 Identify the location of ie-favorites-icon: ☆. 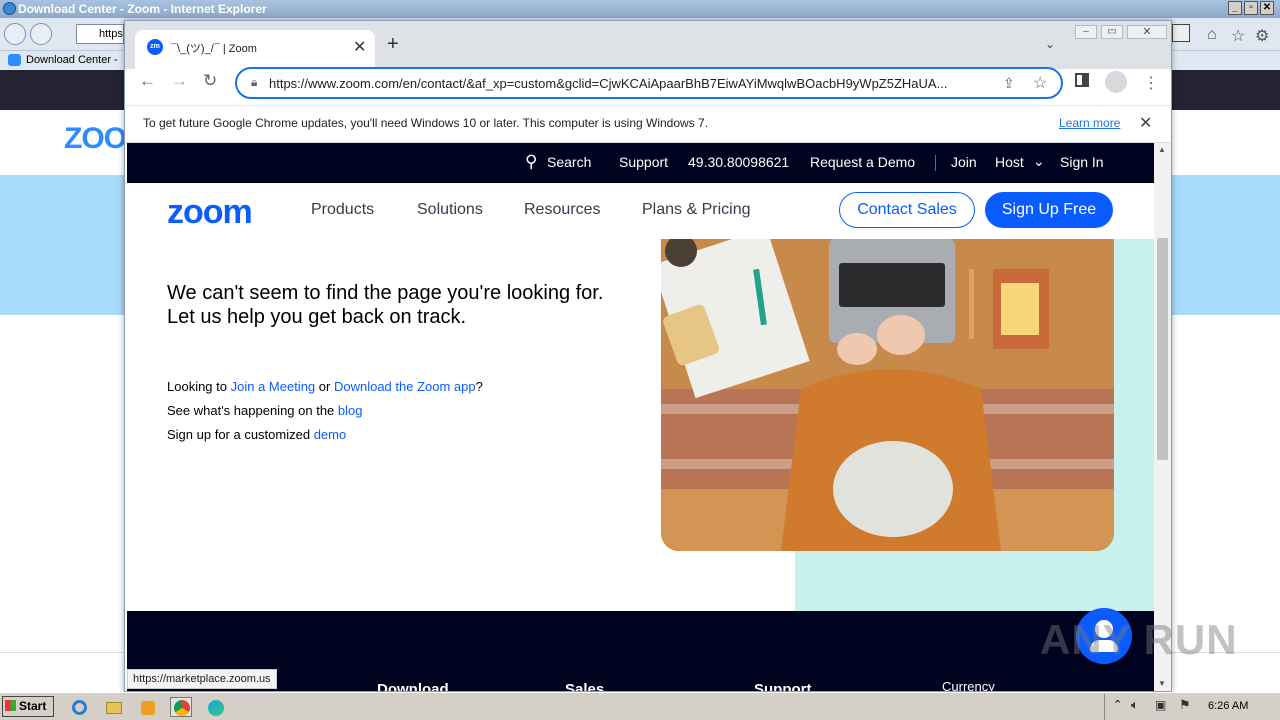
(1238, 36).